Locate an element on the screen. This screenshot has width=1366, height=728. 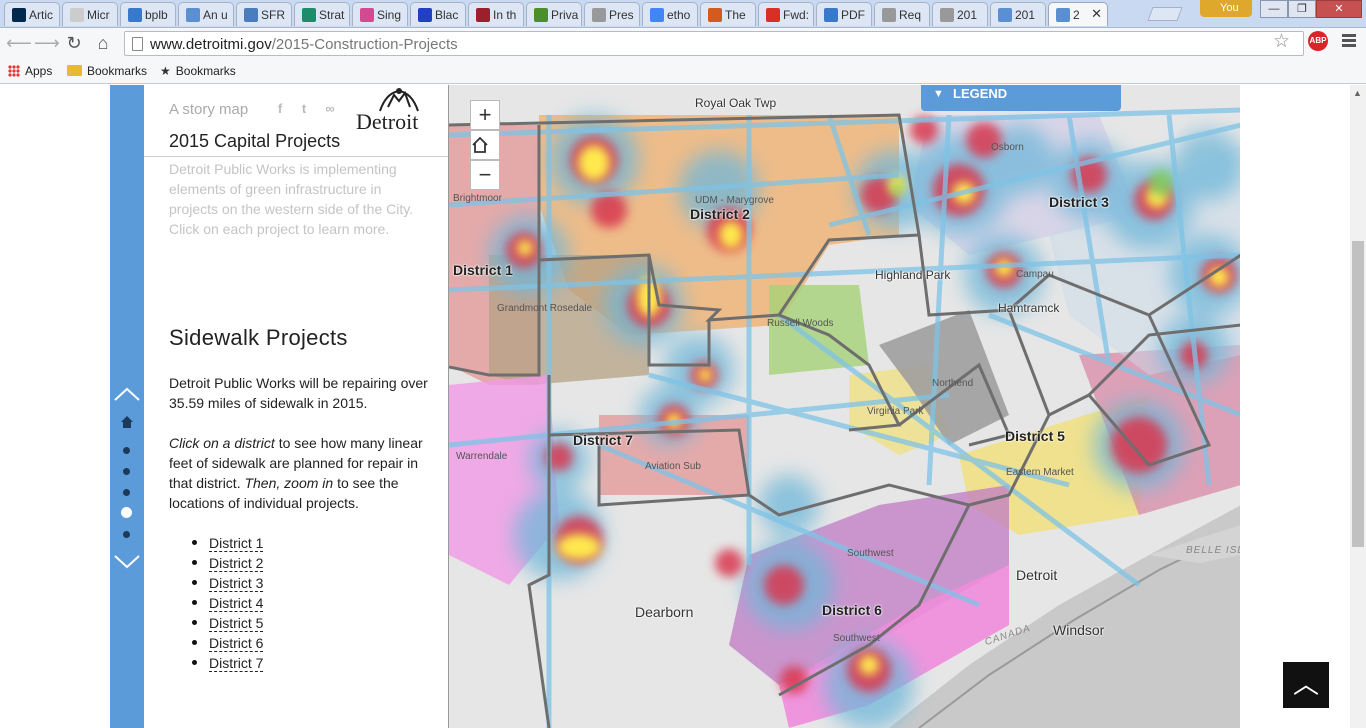
tab: bplb is located at coordinates (148, 14).